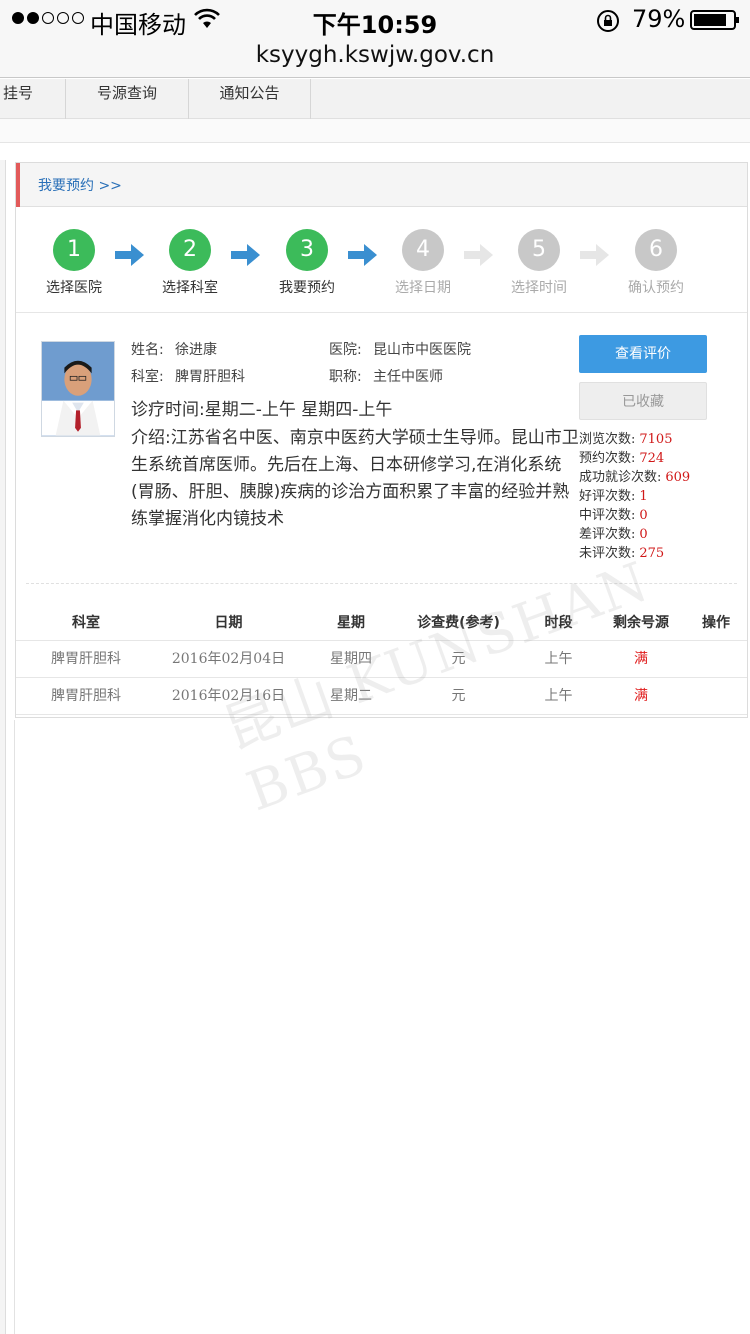 The image size is (750, 1334). Describe the element at coordinates (196, 350) in the screenshot. I see `doctor-name: 徐进康` at that location.